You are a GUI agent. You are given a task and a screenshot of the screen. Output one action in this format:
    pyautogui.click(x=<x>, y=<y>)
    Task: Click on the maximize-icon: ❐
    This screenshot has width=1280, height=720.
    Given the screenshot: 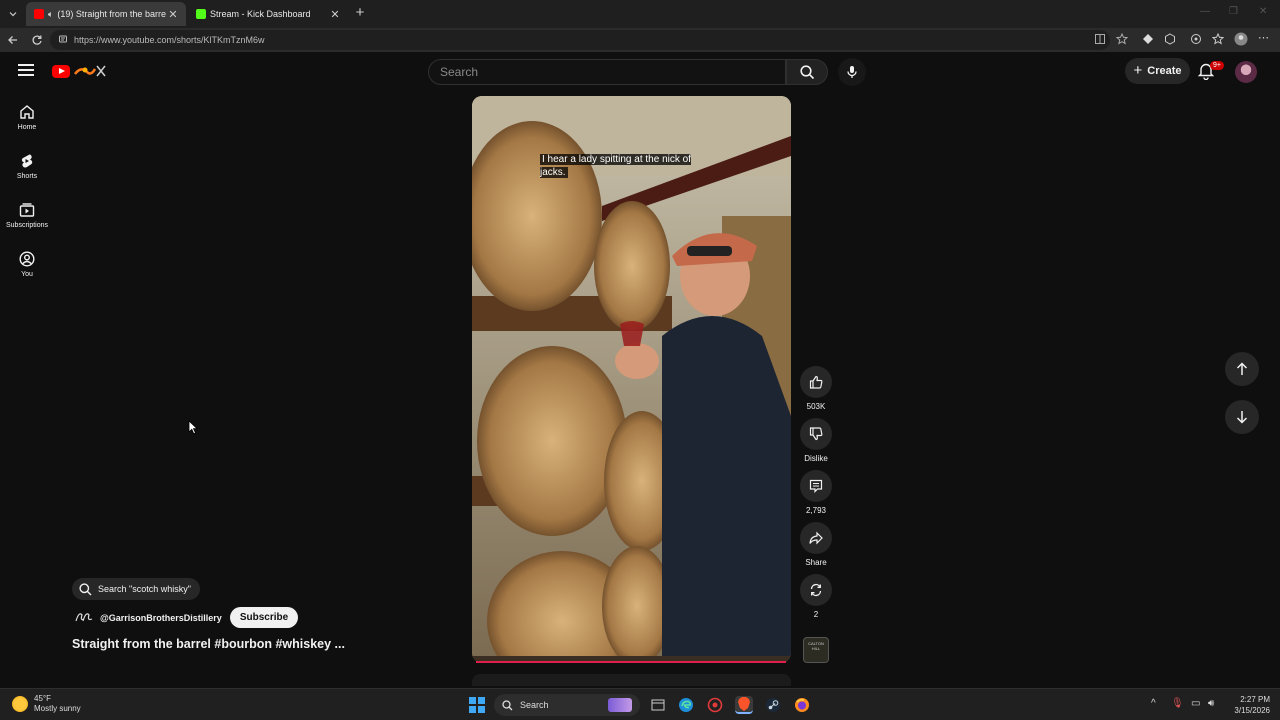 What is the action you would take?
    pyautogui.click(x=1233, y=11)
    